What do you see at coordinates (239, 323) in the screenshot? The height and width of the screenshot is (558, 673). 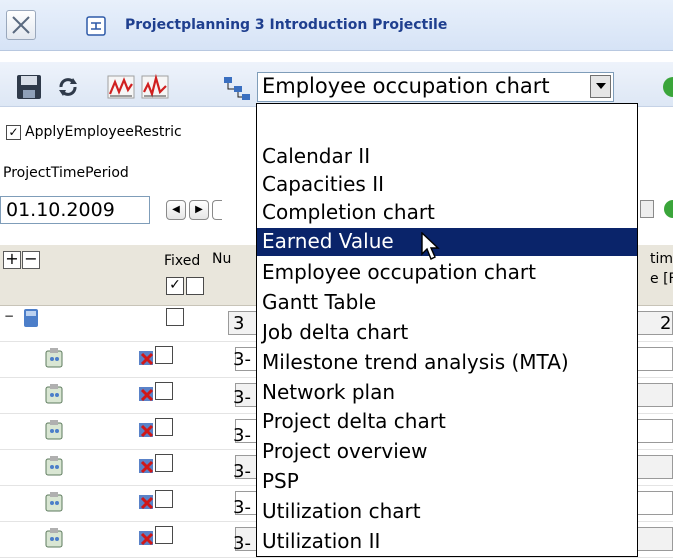 I see `row-number: 3` at bounding box center [239, 323].